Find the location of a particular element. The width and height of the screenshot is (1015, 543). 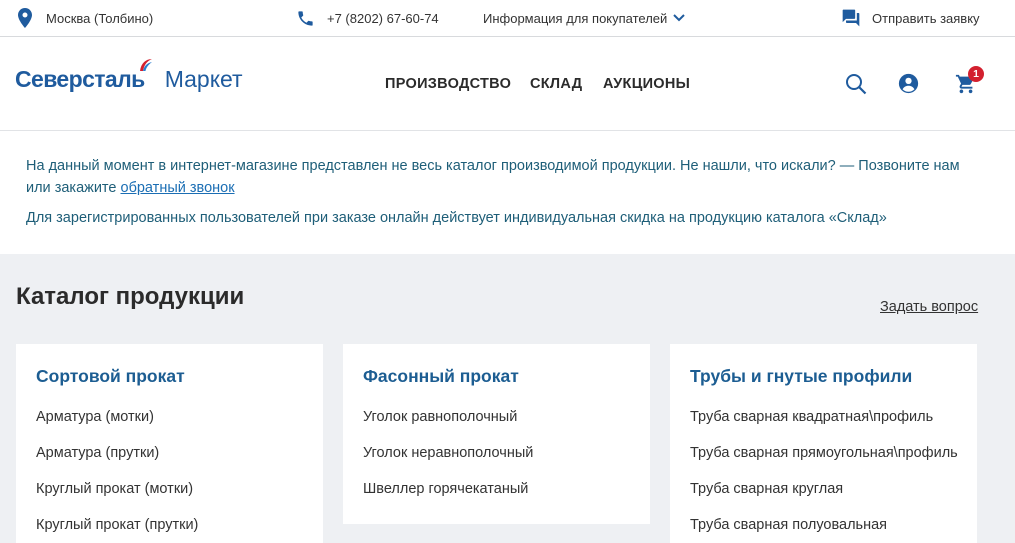

card-item: Труба сварная квадратная\профиль is located at coordinates (824, 426).